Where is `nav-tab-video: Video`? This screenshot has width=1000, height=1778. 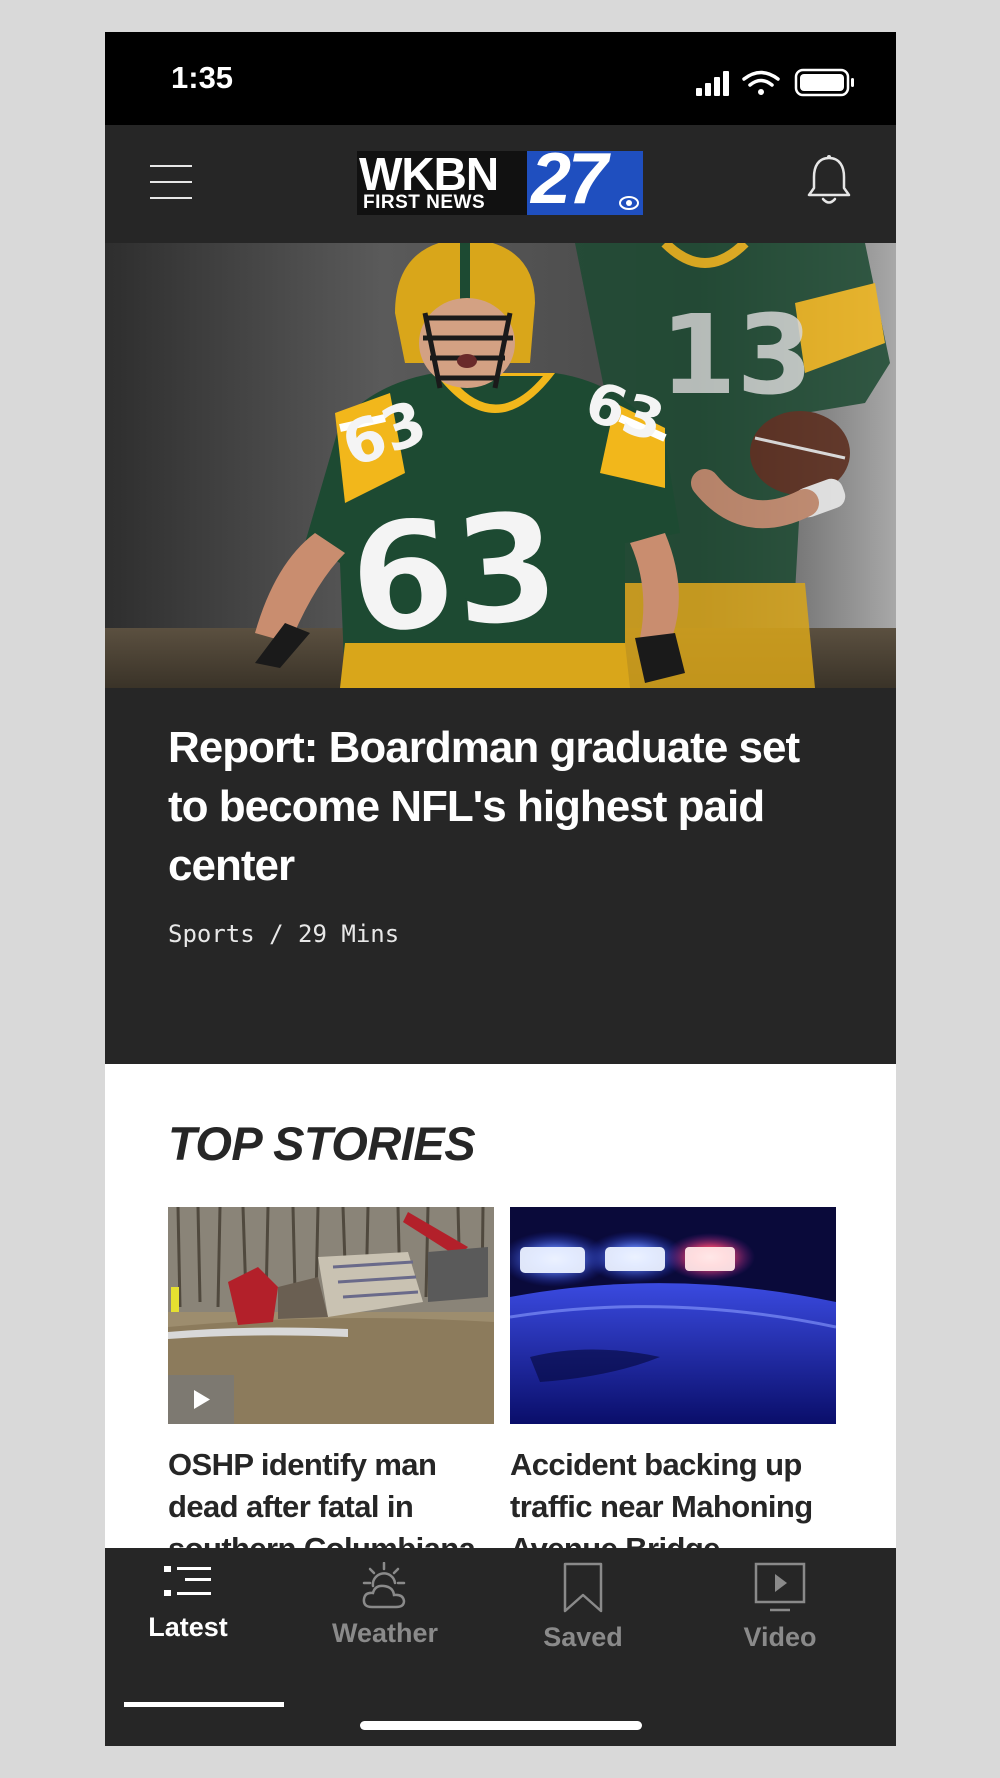 nav-tab-video: Video is located at coordinates (780, 1622).